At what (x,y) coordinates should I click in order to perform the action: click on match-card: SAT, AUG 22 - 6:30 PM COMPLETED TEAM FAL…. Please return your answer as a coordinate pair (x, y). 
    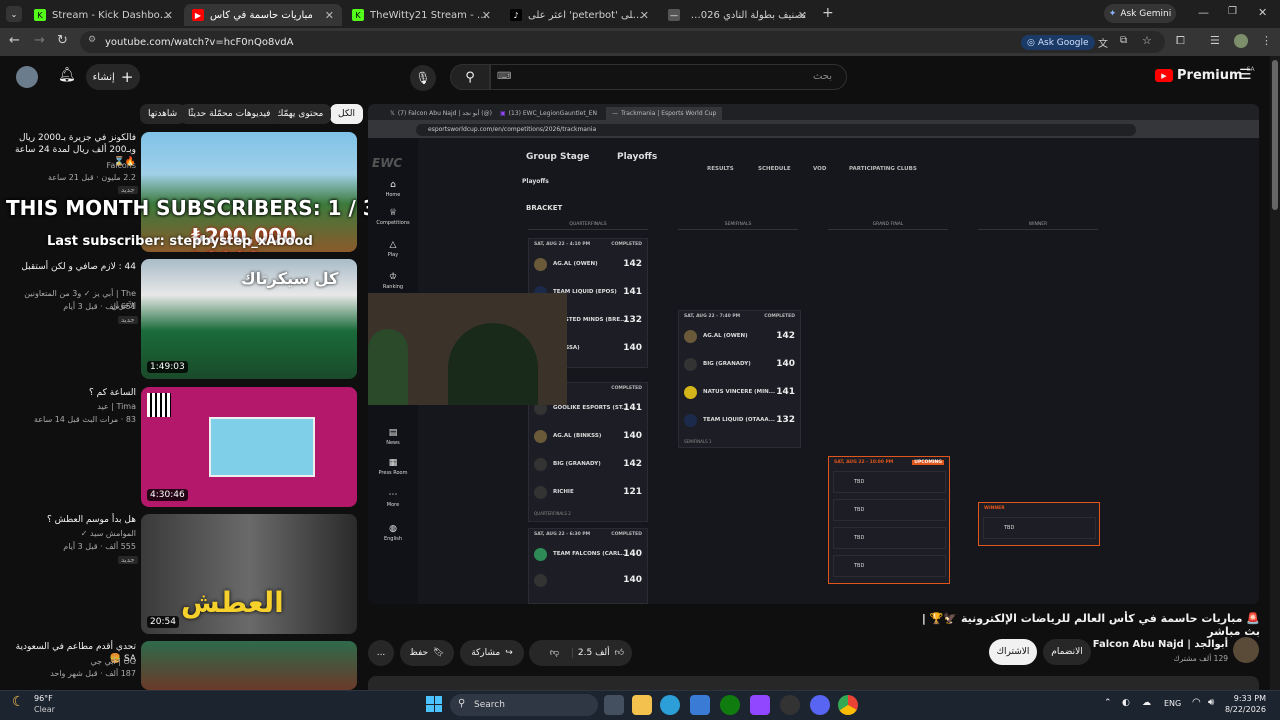
    Looking at the image, I should click on (588, 566).